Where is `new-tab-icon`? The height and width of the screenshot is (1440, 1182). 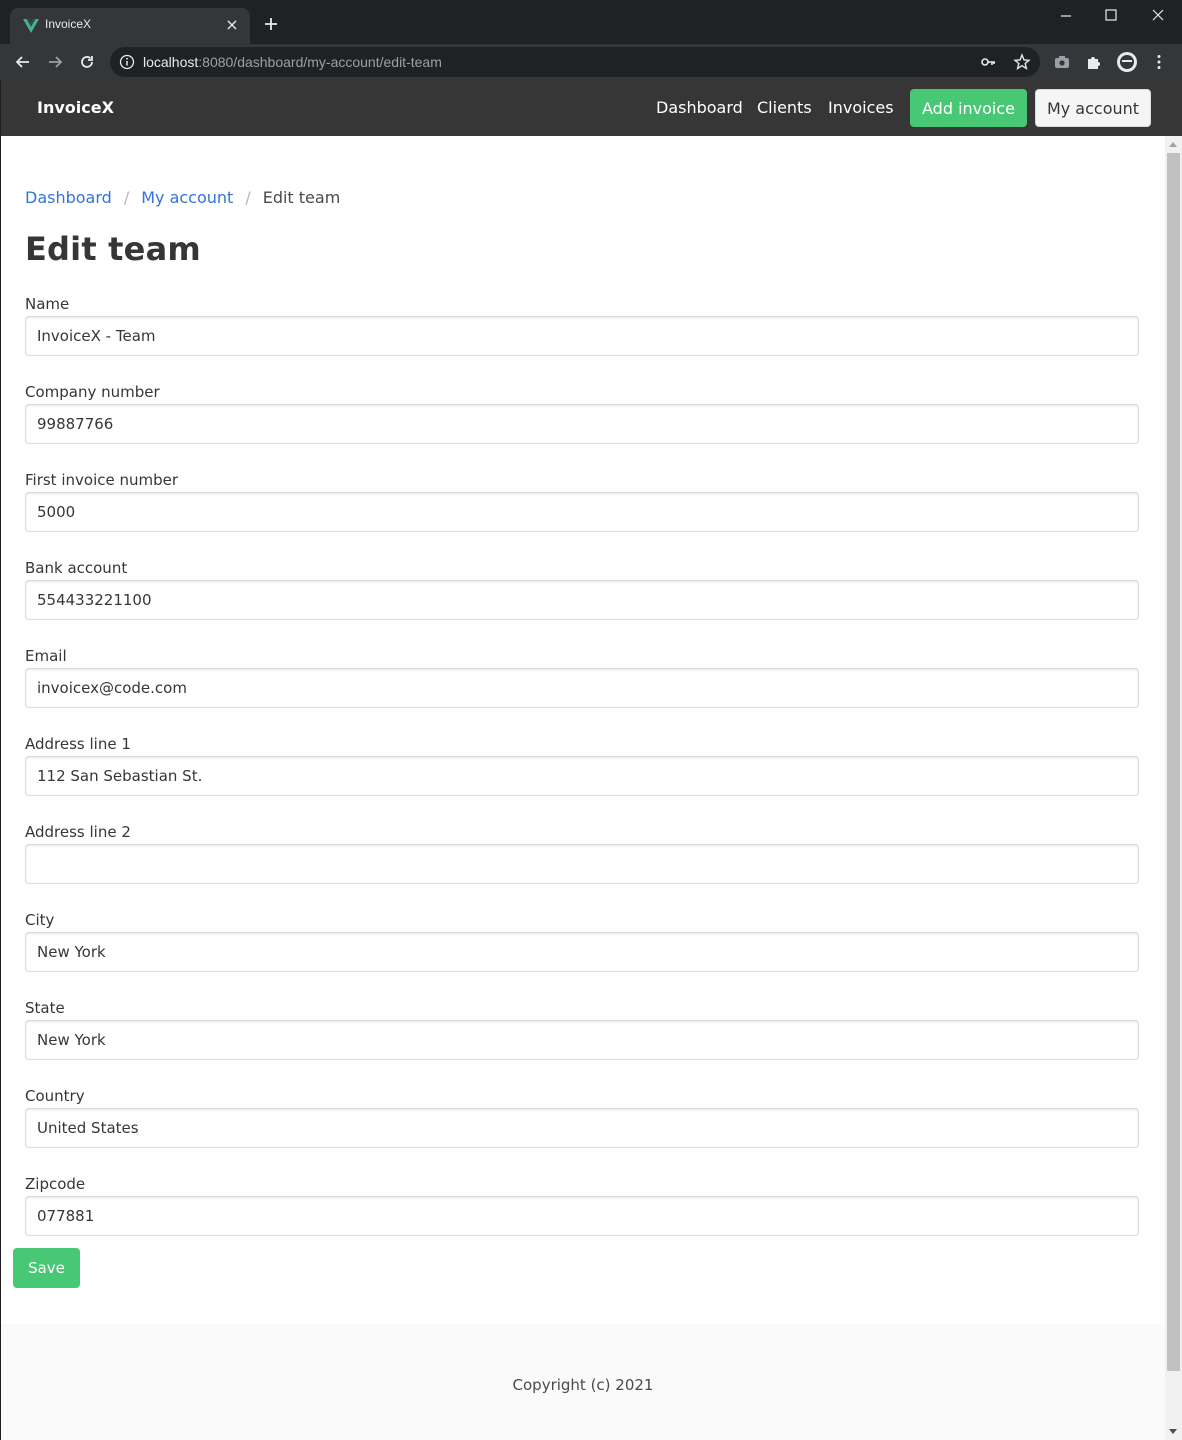 new-tab-icon is located at coordinates (271, 24).